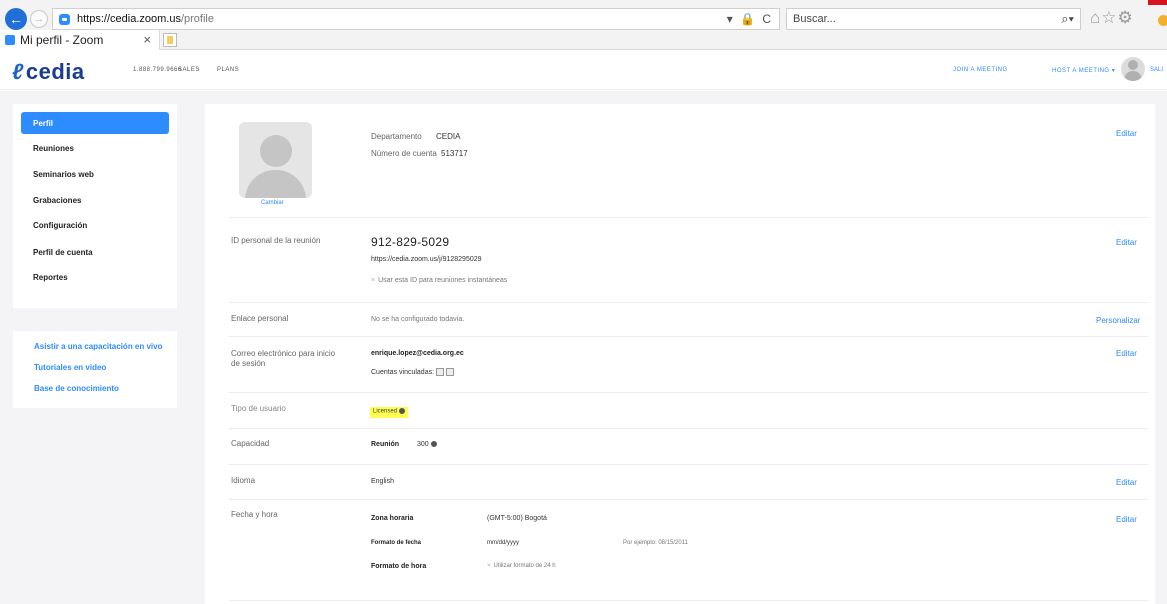 The image size is (1167, 604). What do you see at coordinates (427, 444) in the screenshot?
I see `capacity-value: 300` at bounding box center [427, 444].